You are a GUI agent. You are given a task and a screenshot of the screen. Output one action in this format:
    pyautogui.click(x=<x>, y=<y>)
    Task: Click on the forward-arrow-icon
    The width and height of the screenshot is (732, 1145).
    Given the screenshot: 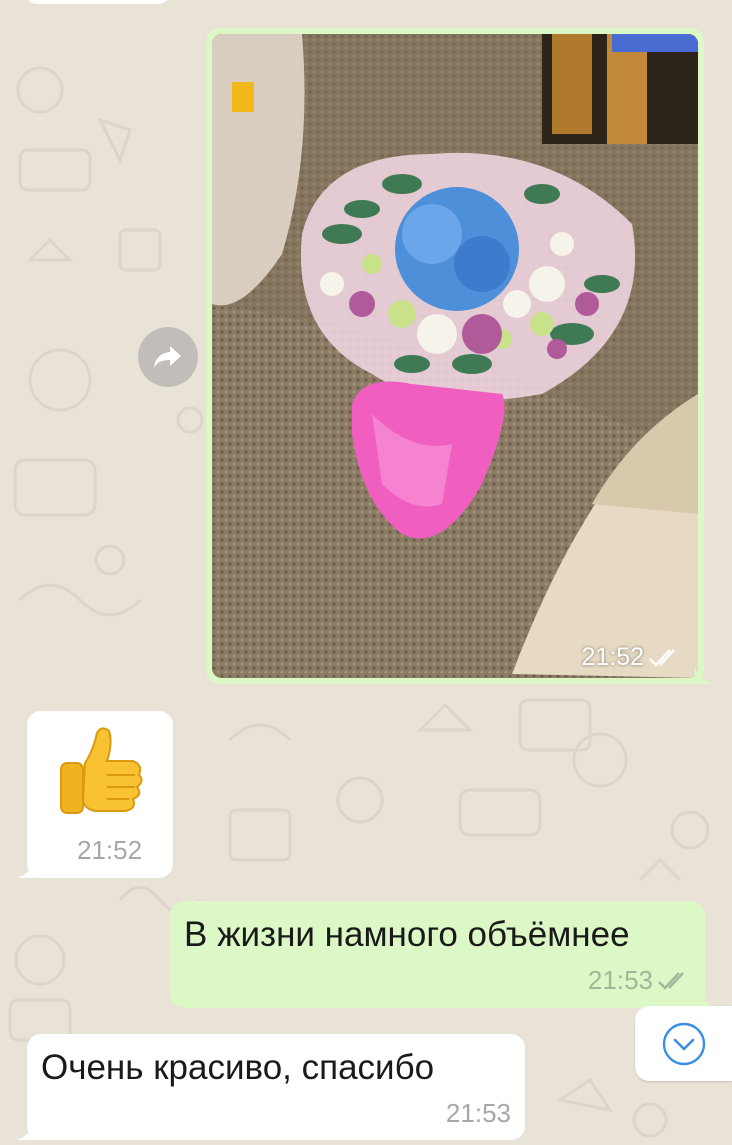 What is the action you would take?
    pyautogui.click(x=167, y=357)
    